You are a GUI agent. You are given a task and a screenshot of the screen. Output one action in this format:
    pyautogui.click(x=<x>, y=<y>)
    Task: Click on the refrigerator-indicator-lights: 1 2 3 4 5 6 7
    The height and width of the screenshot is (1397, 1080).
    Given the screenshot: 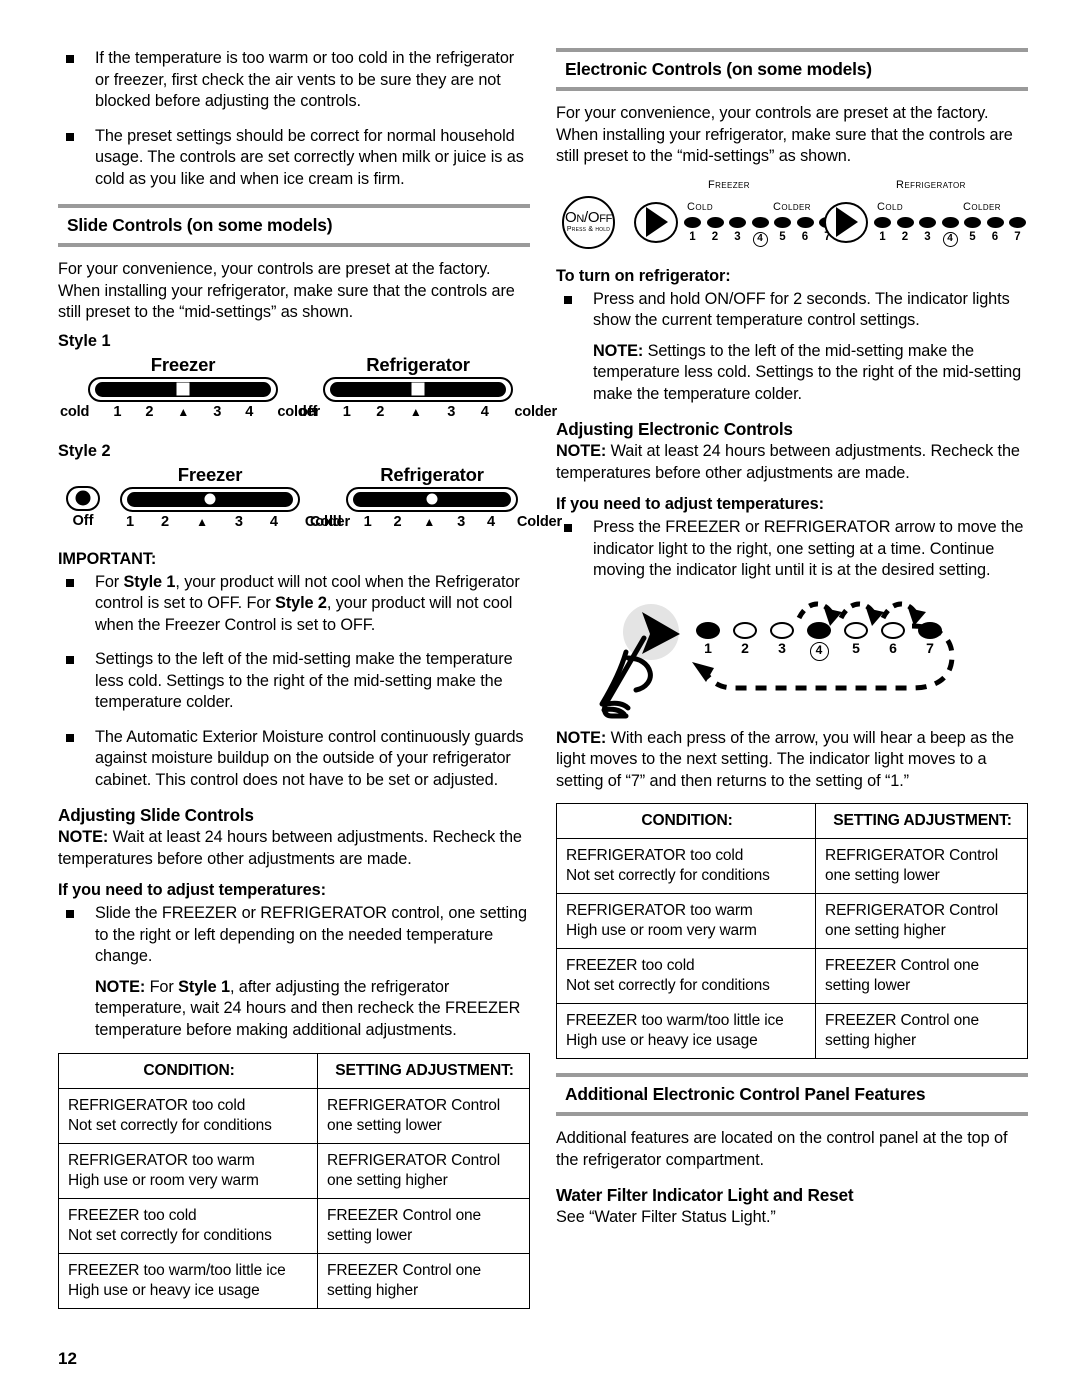 What is the action you would take?
    pyautogui.click(x=950, y=231)
    